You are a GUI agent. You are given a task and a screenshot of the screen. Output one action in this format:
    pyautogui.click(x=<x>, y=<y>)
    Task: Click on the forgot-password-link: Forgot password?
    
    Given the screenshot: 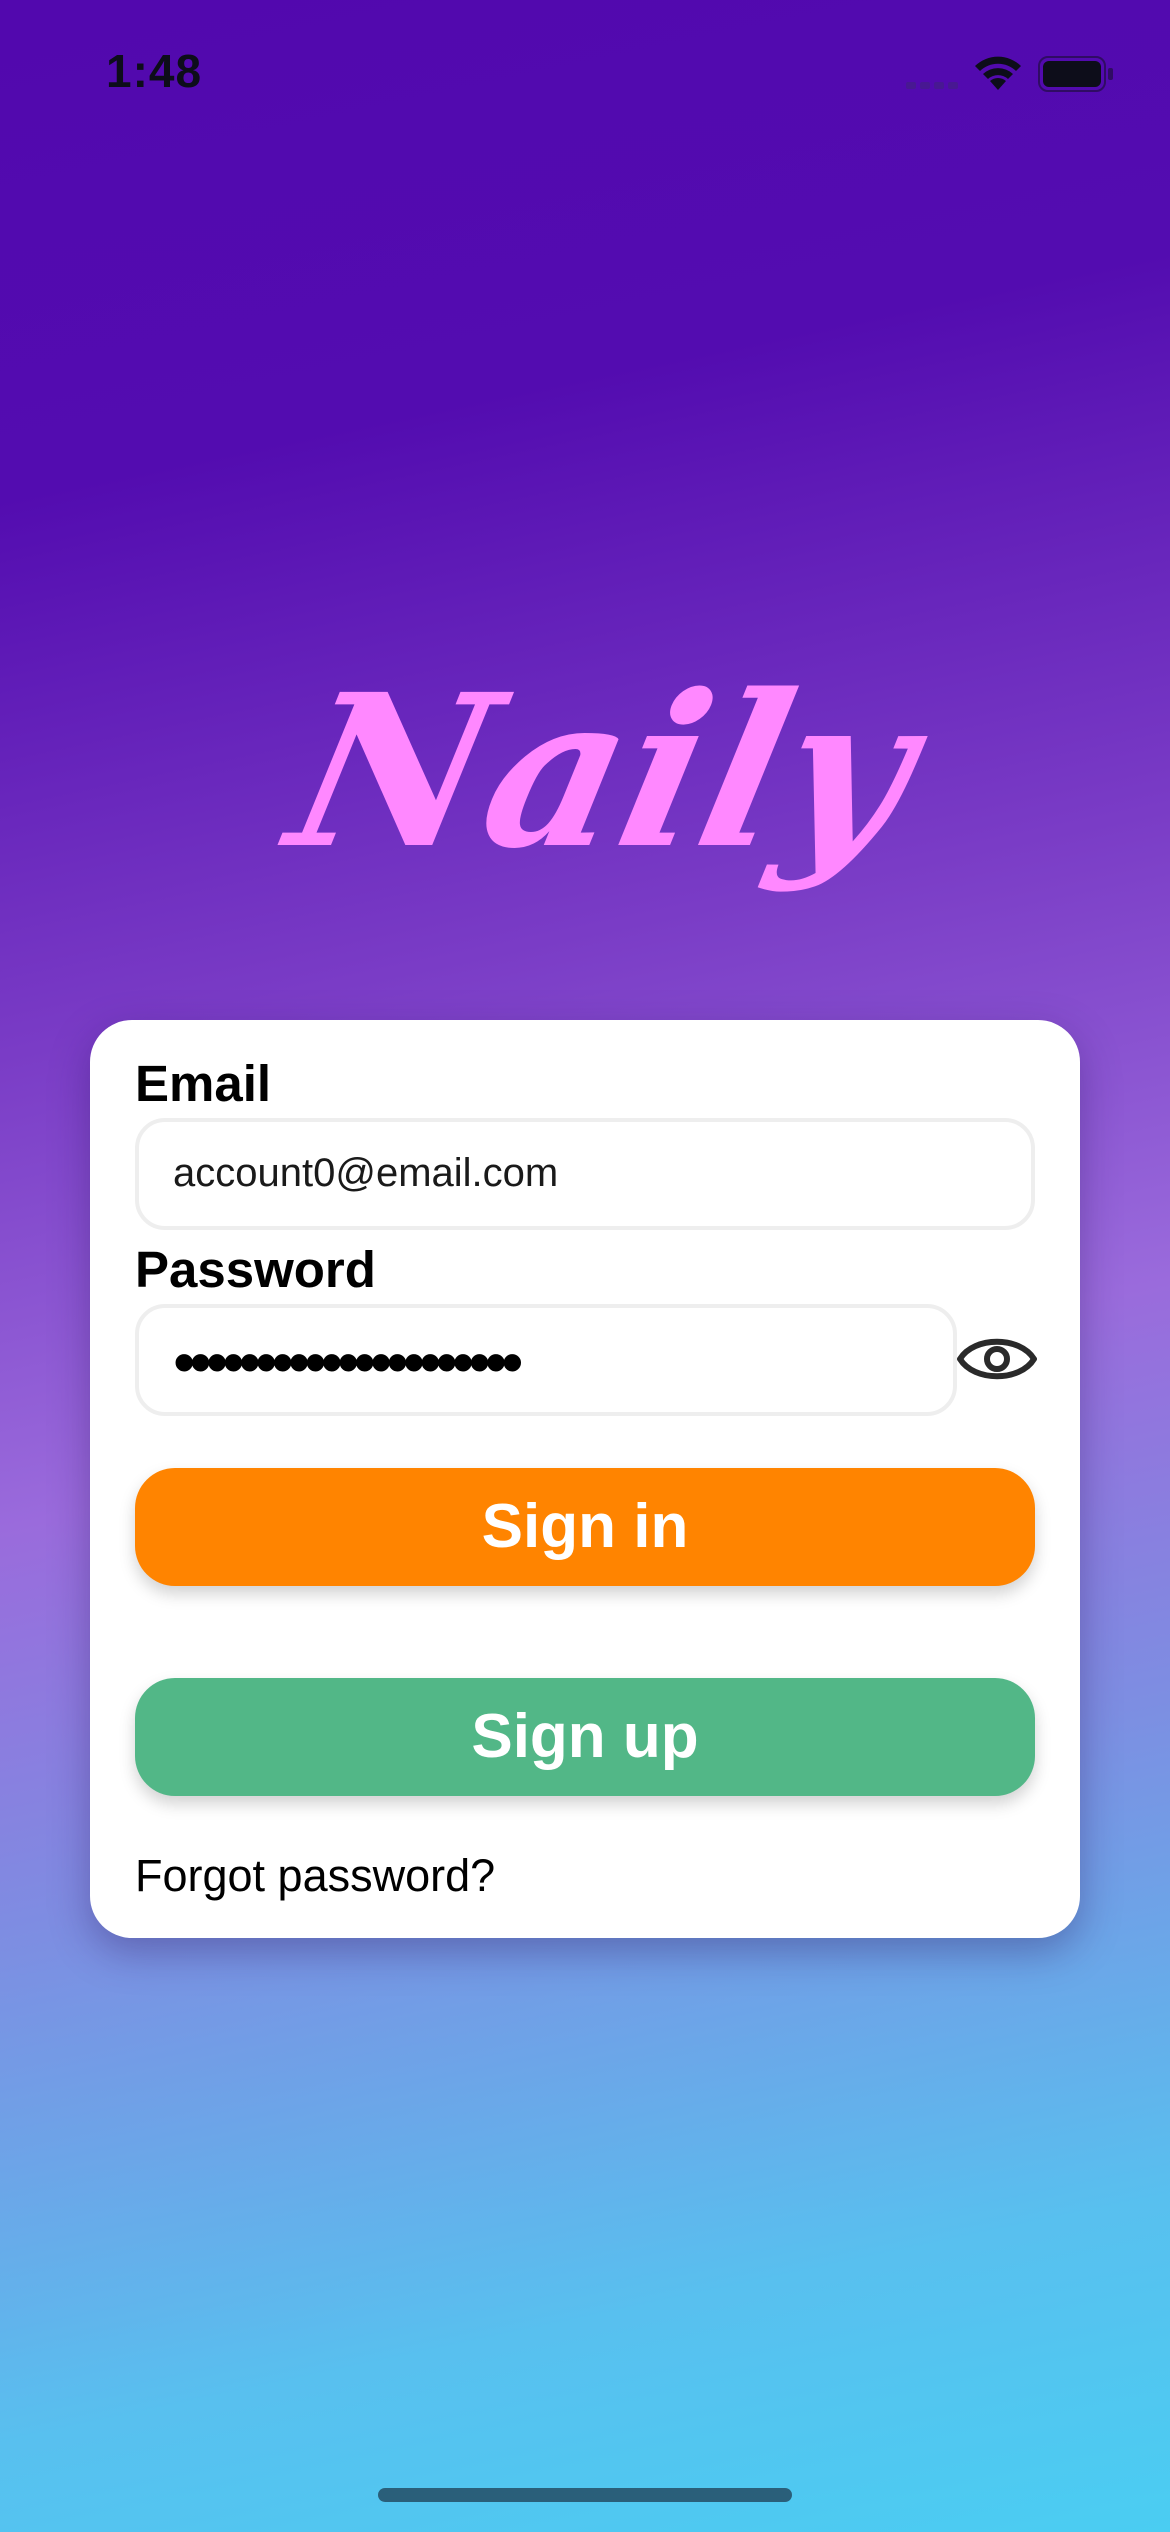 What is the action you would take?
    pyautogui.click(x=315, y=1876)
    